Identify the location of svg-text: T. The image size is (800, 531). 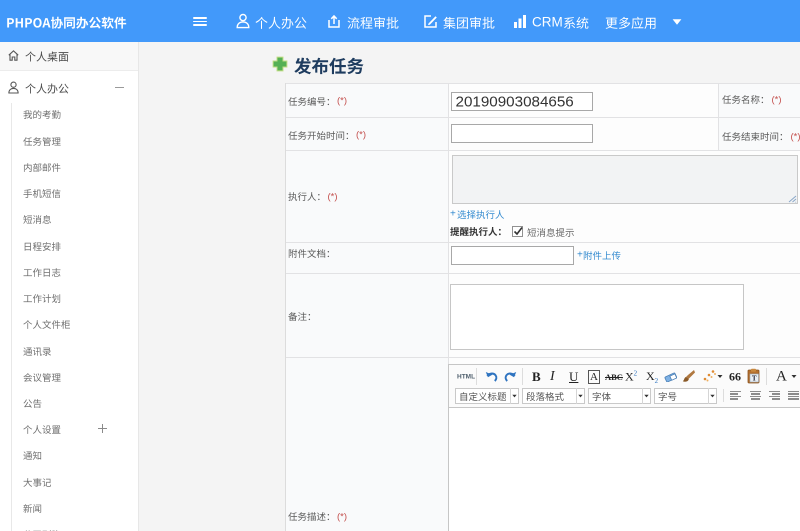
(754, 379).